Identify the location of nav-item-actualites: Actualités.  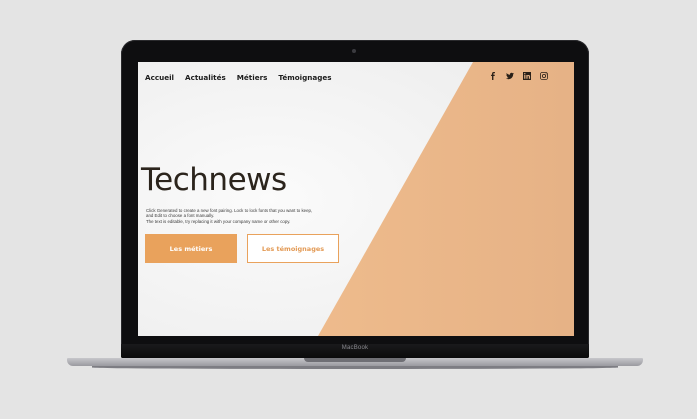
(205, 77).